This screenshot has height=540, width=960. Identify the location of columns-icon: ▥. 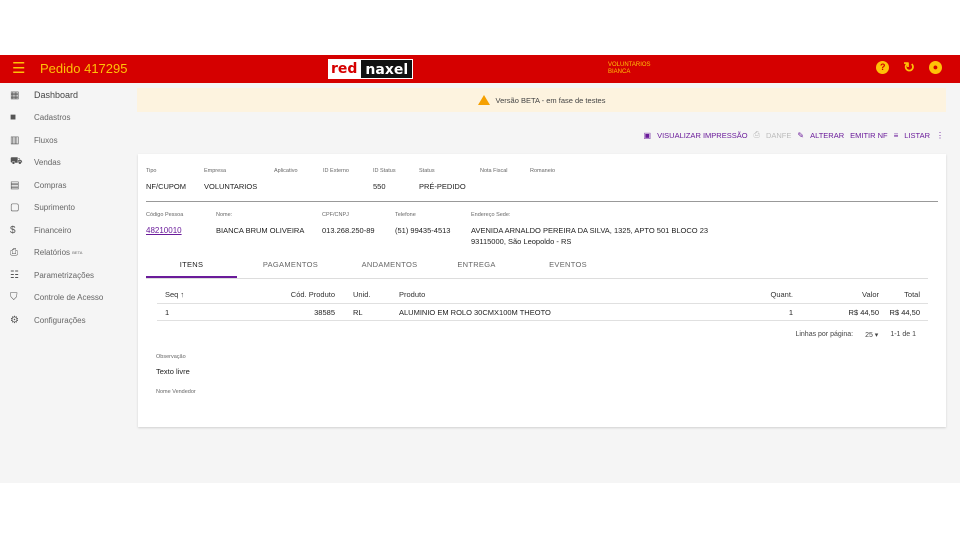
(15, 140).